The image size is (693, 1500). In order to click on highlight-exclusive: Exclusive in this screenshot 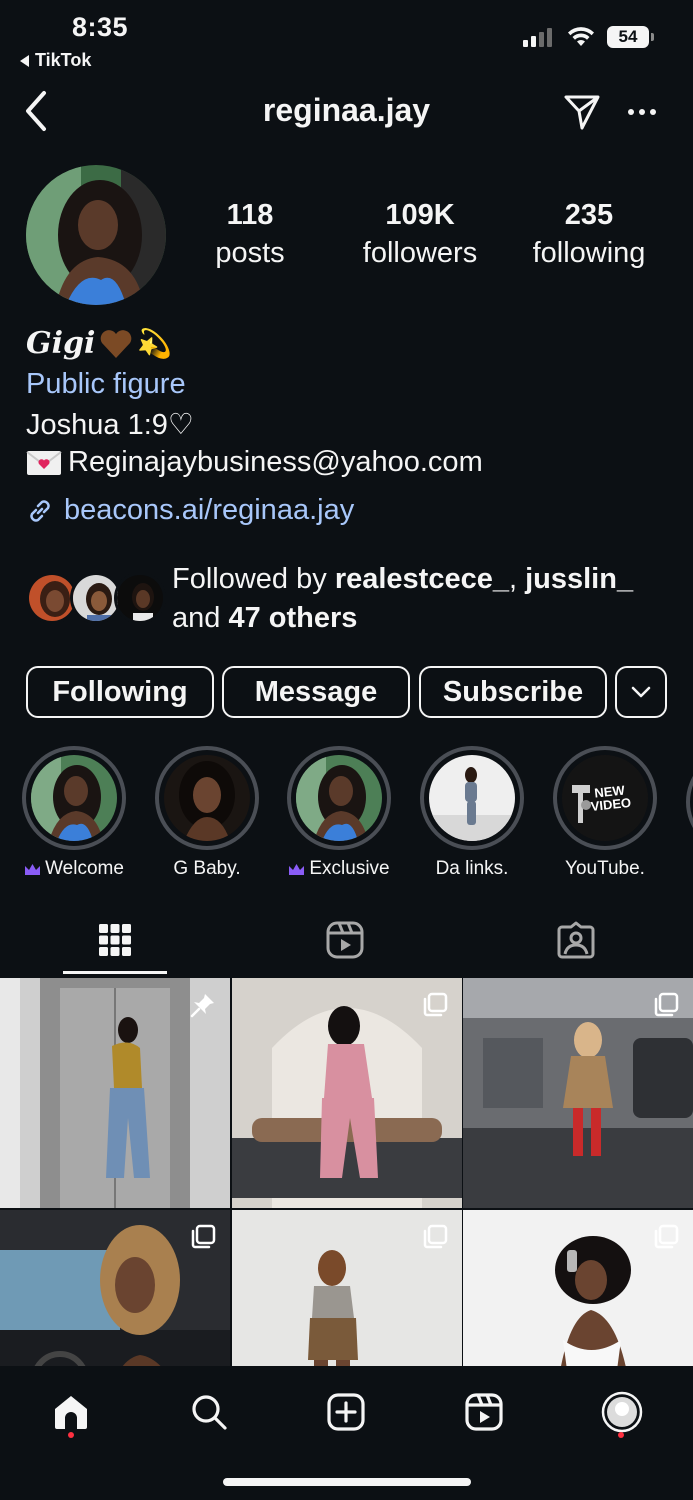, I will do `click(339, 813)`.